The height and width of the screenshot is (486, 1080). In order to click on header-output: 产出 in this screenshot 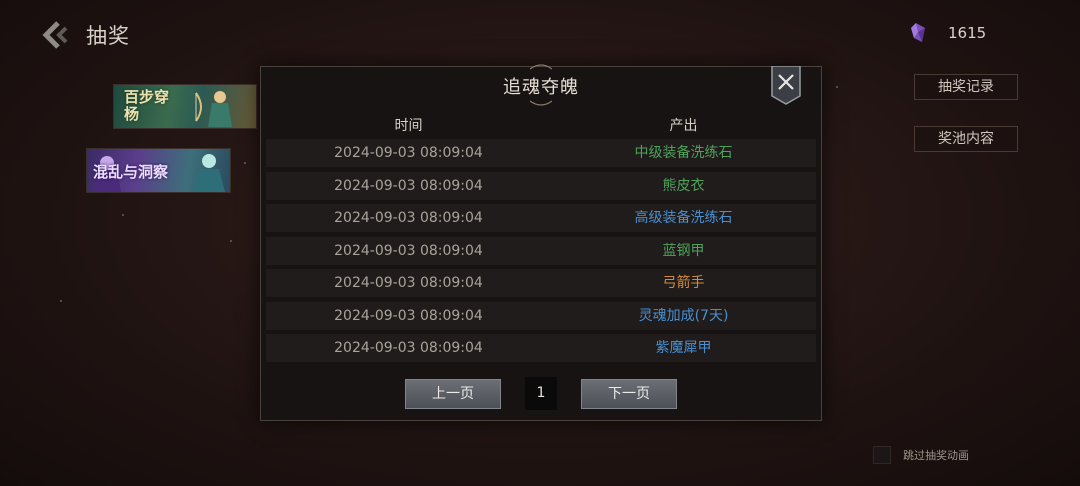, I will do `click(683, 126)`.